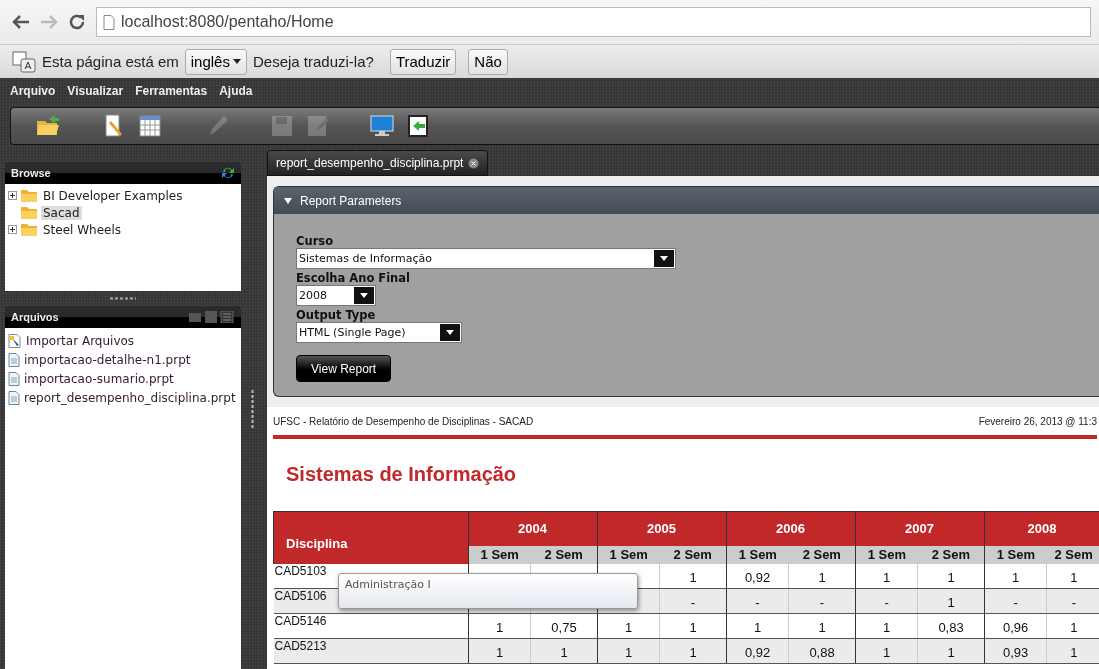 This screenshot has height=669, width=1099. What do you see at coordinates (379, 332) in the screenshot?
I see `select-field: HTML (Single Page)` at bounding box center [379, 332].